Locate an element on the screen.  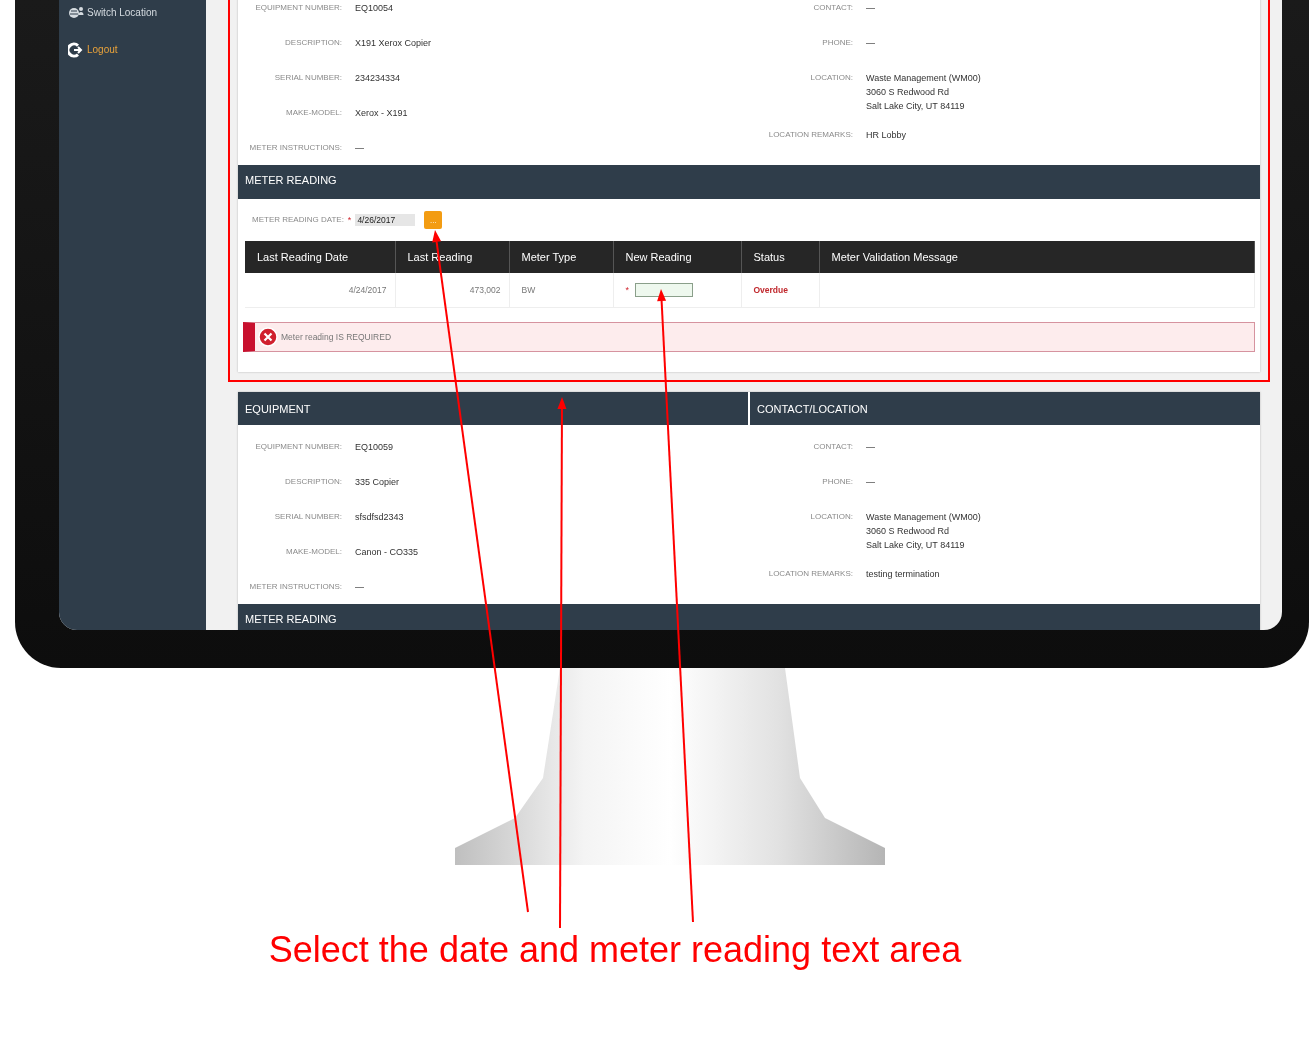
section-header: EQUIPMENT is located at coordinates (493, 408).